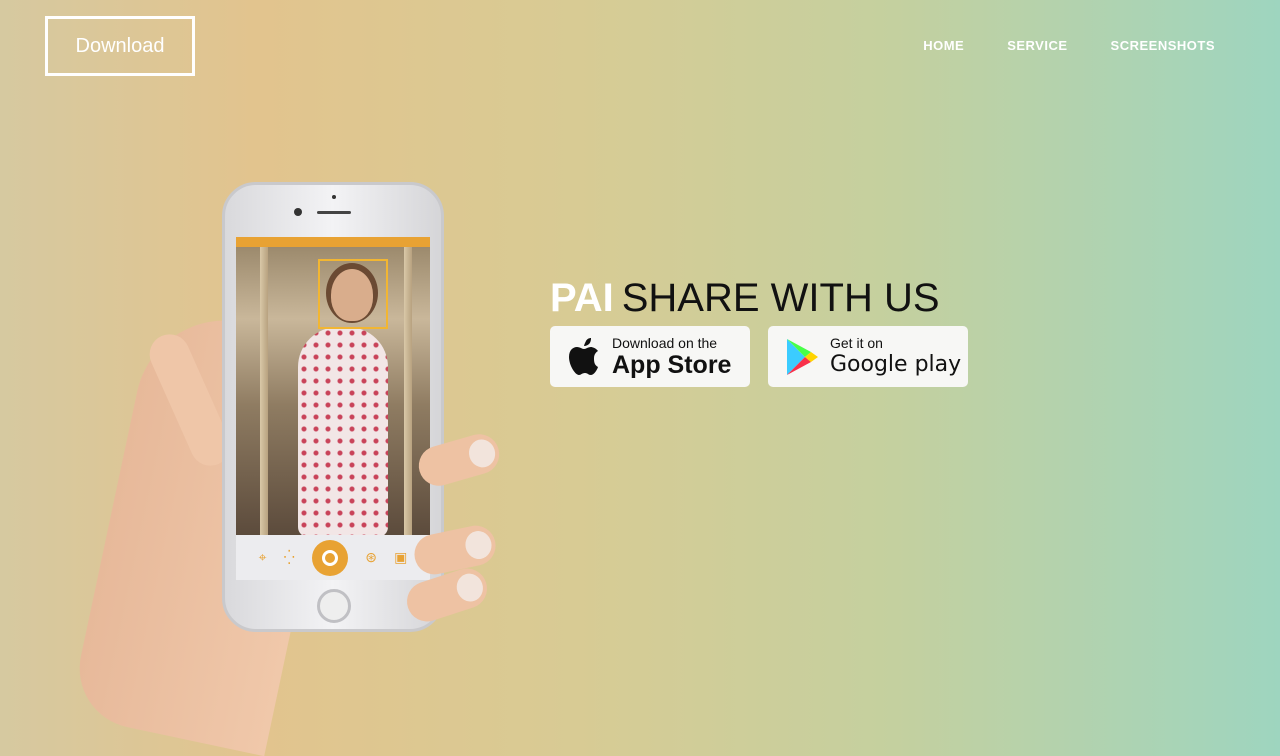 The image size is (1280, 756). I want to click on google-play-label: Google play, so click(896, 364).